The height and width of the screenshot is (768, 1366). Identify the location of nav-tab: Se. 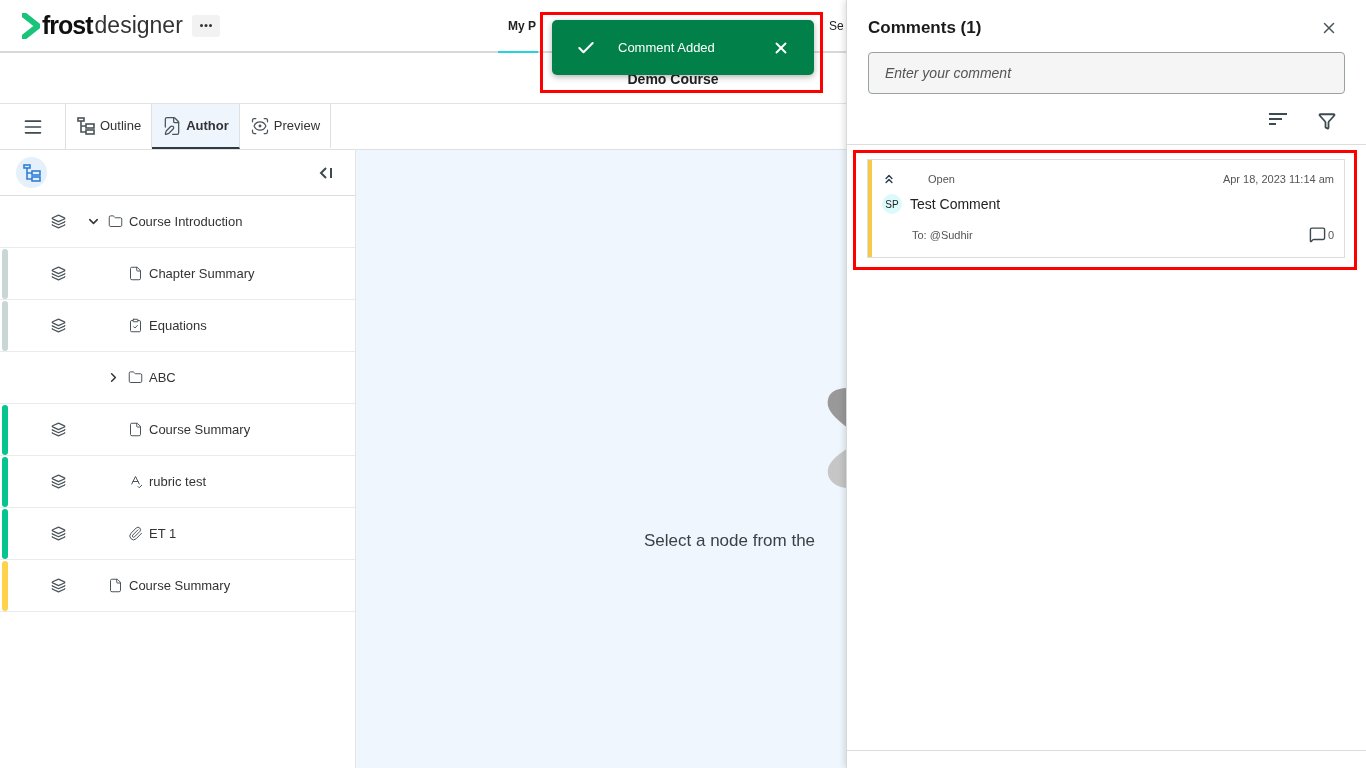
(832, 26).